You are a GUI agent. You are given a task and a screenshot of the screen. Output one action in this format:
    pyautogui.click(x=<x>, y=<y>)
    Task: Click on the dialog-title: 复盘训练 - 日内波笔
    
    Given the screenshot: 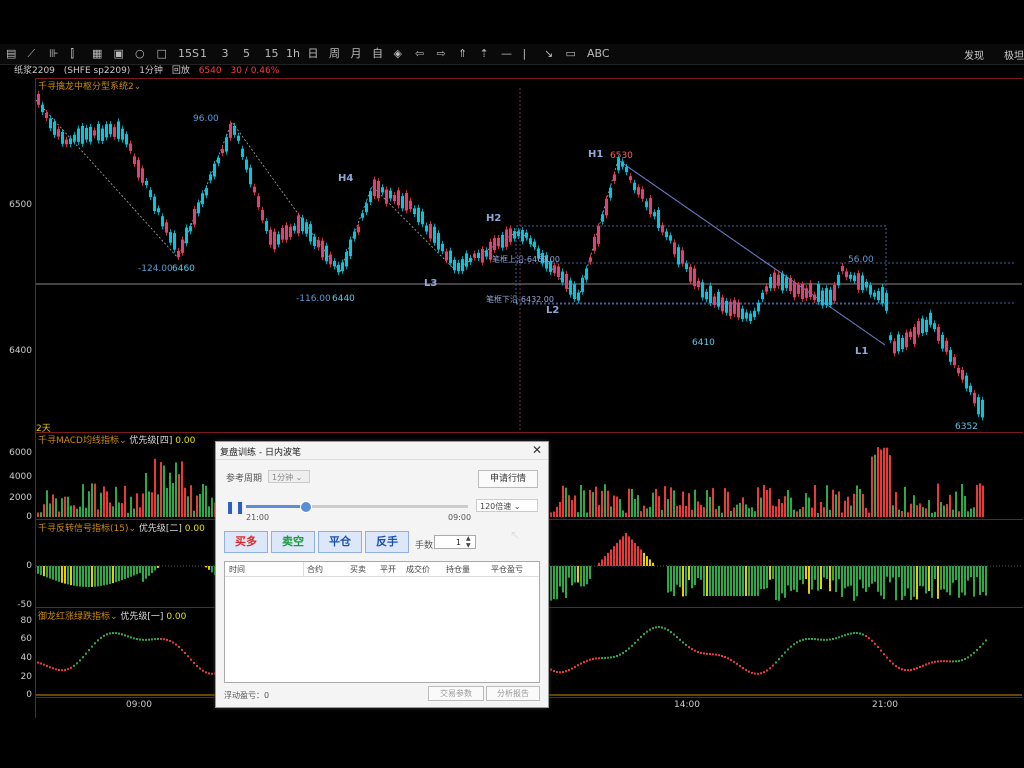 What is the action you would take?
    pyautogui.click(x=260, y=451)
    